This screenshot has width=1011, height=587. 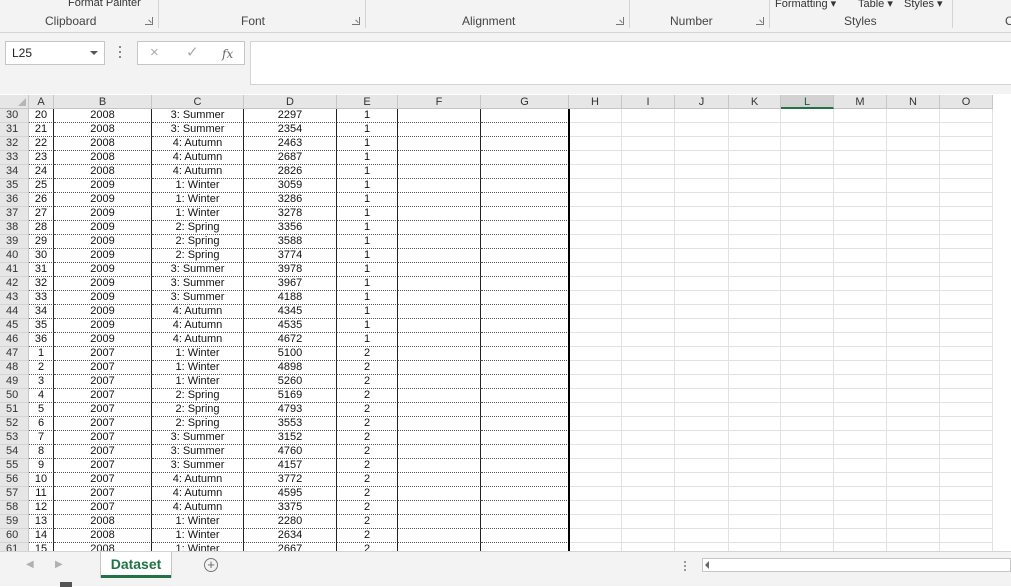 I want to click on table-cell: 4, so click(x=41, y=396).